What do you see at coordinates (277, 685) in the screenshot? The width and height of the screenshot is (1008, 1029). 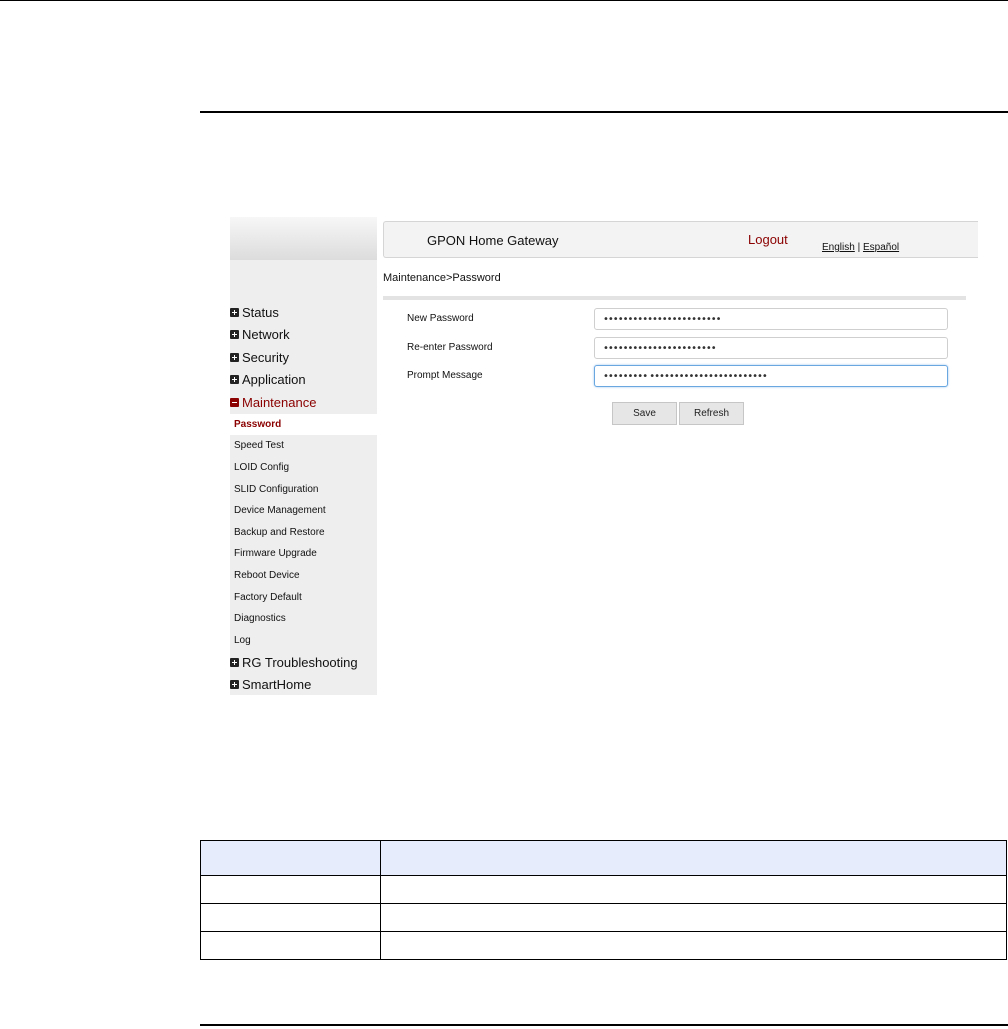 I see `sidebar-item-label: SmartHome` at bounding box center [277, 685].